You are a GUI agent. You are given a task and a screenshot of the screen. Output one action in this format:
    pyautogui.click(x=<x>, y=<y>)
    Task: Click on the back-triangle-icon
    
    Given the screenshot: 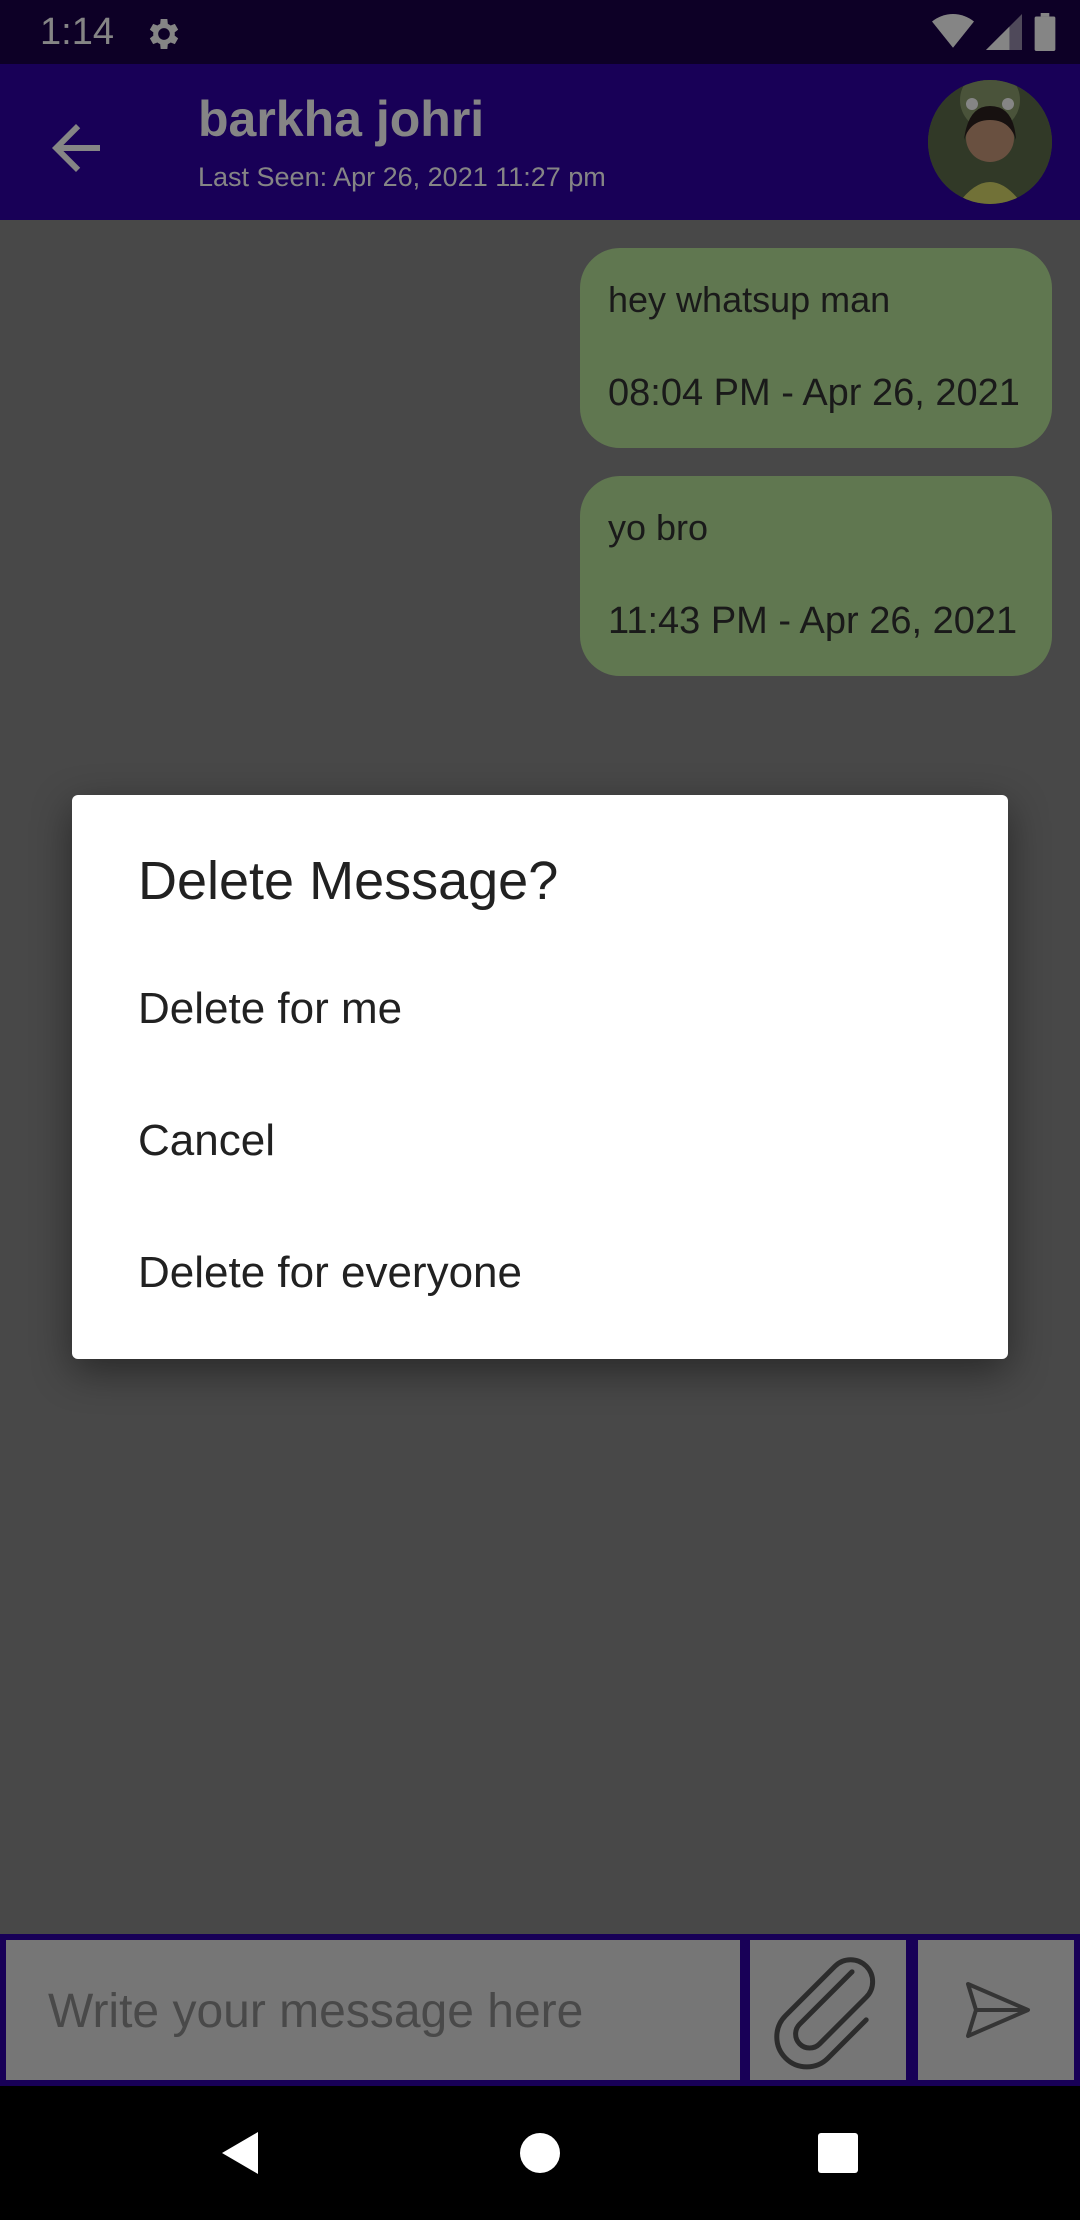 What is the action you would take?
    pyautogui.click(x=240, y=2153)
    